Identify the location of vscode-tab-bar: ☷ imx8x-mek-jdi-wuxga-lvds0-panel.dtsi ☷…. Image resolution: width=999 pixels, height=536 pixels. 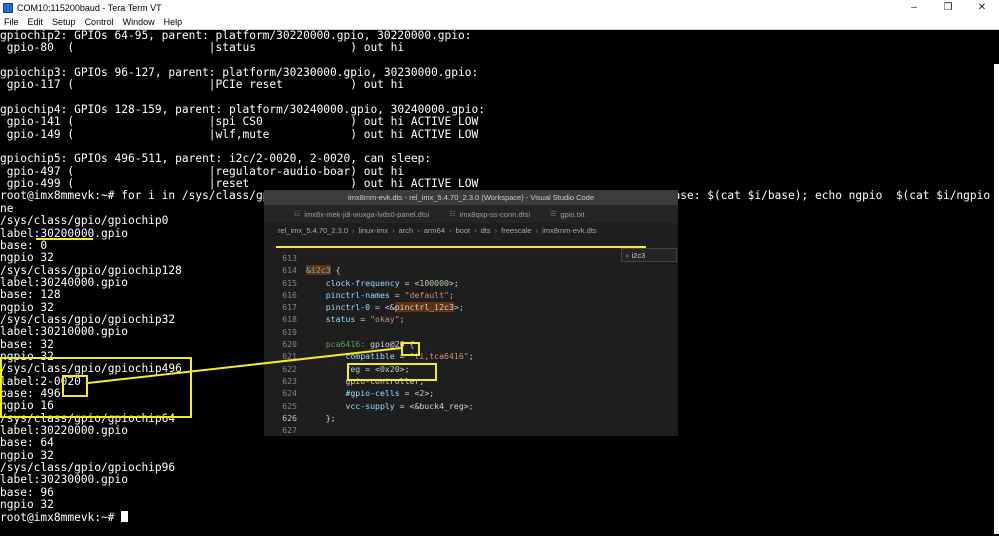
(471, 214).